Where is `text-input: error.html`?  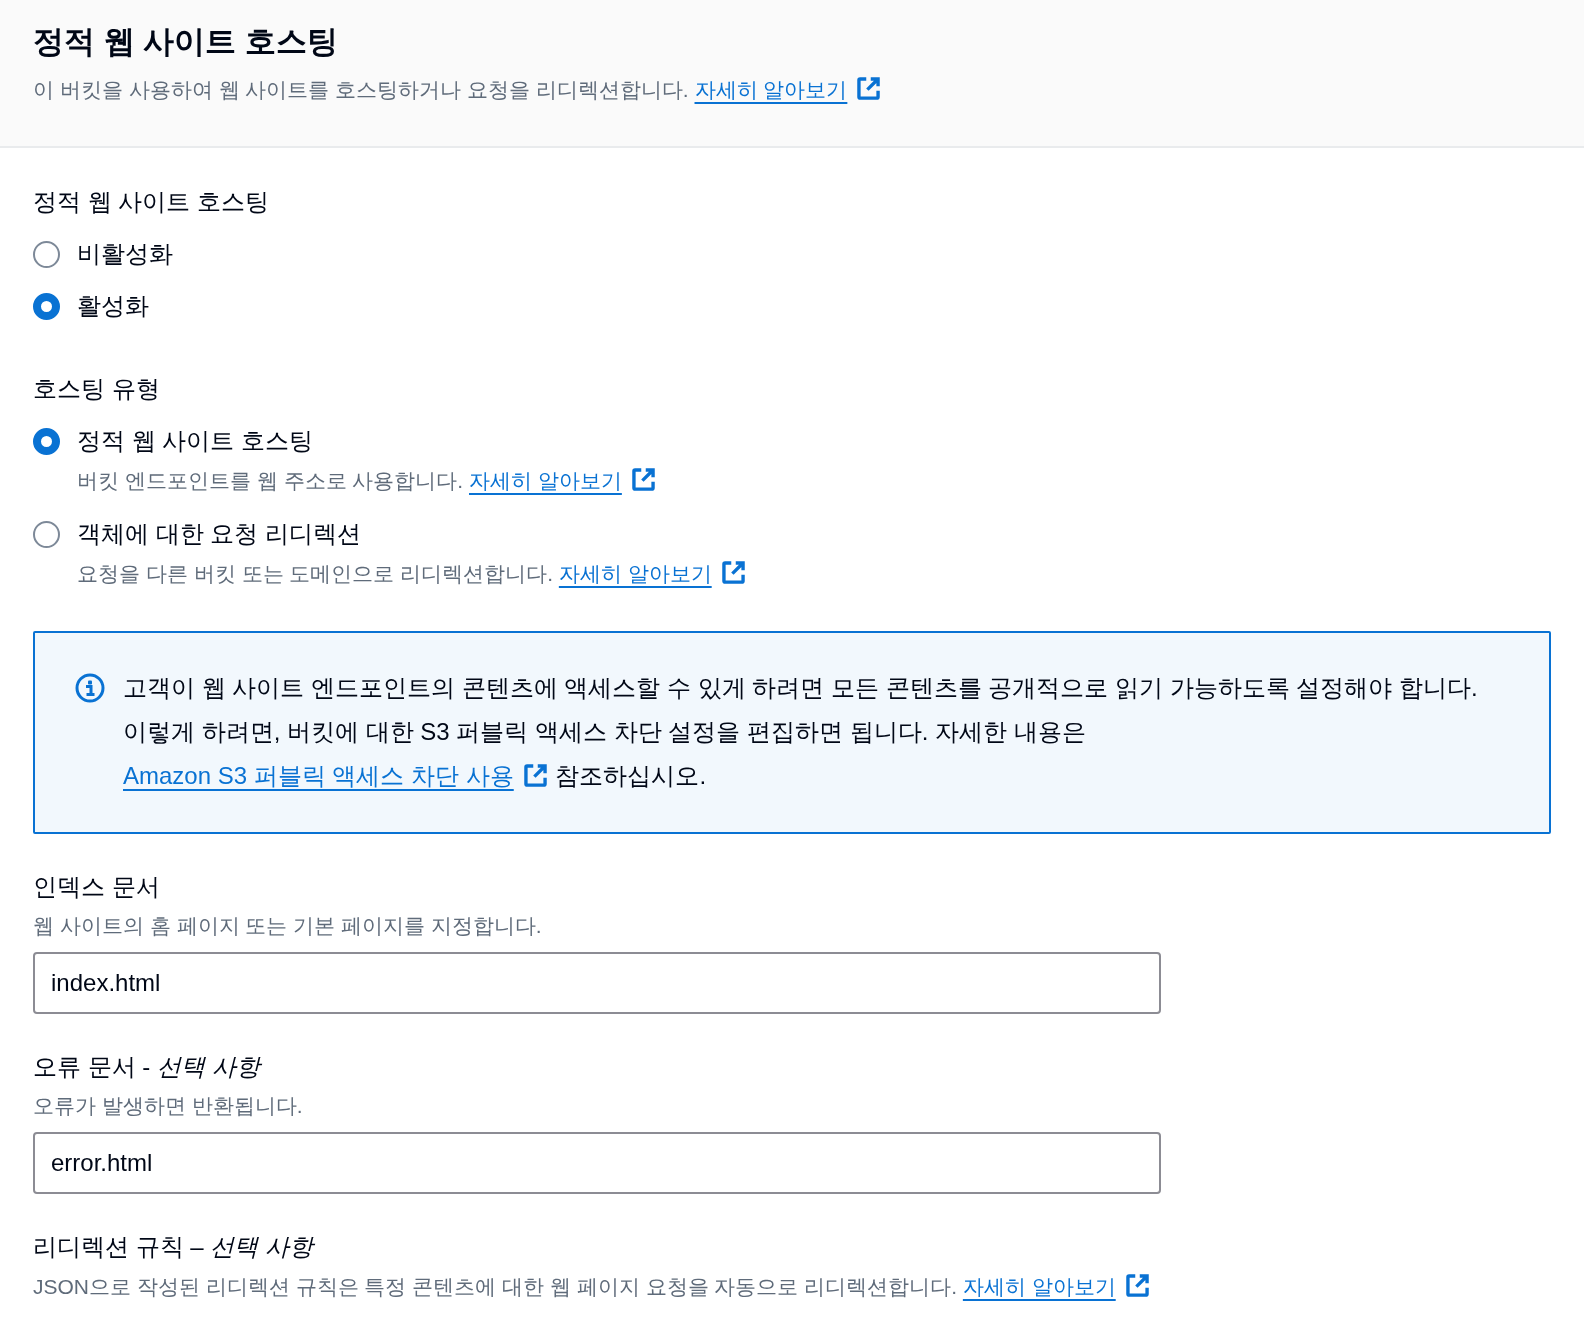 text-input: error.html is located at coordinates (597, 1163).